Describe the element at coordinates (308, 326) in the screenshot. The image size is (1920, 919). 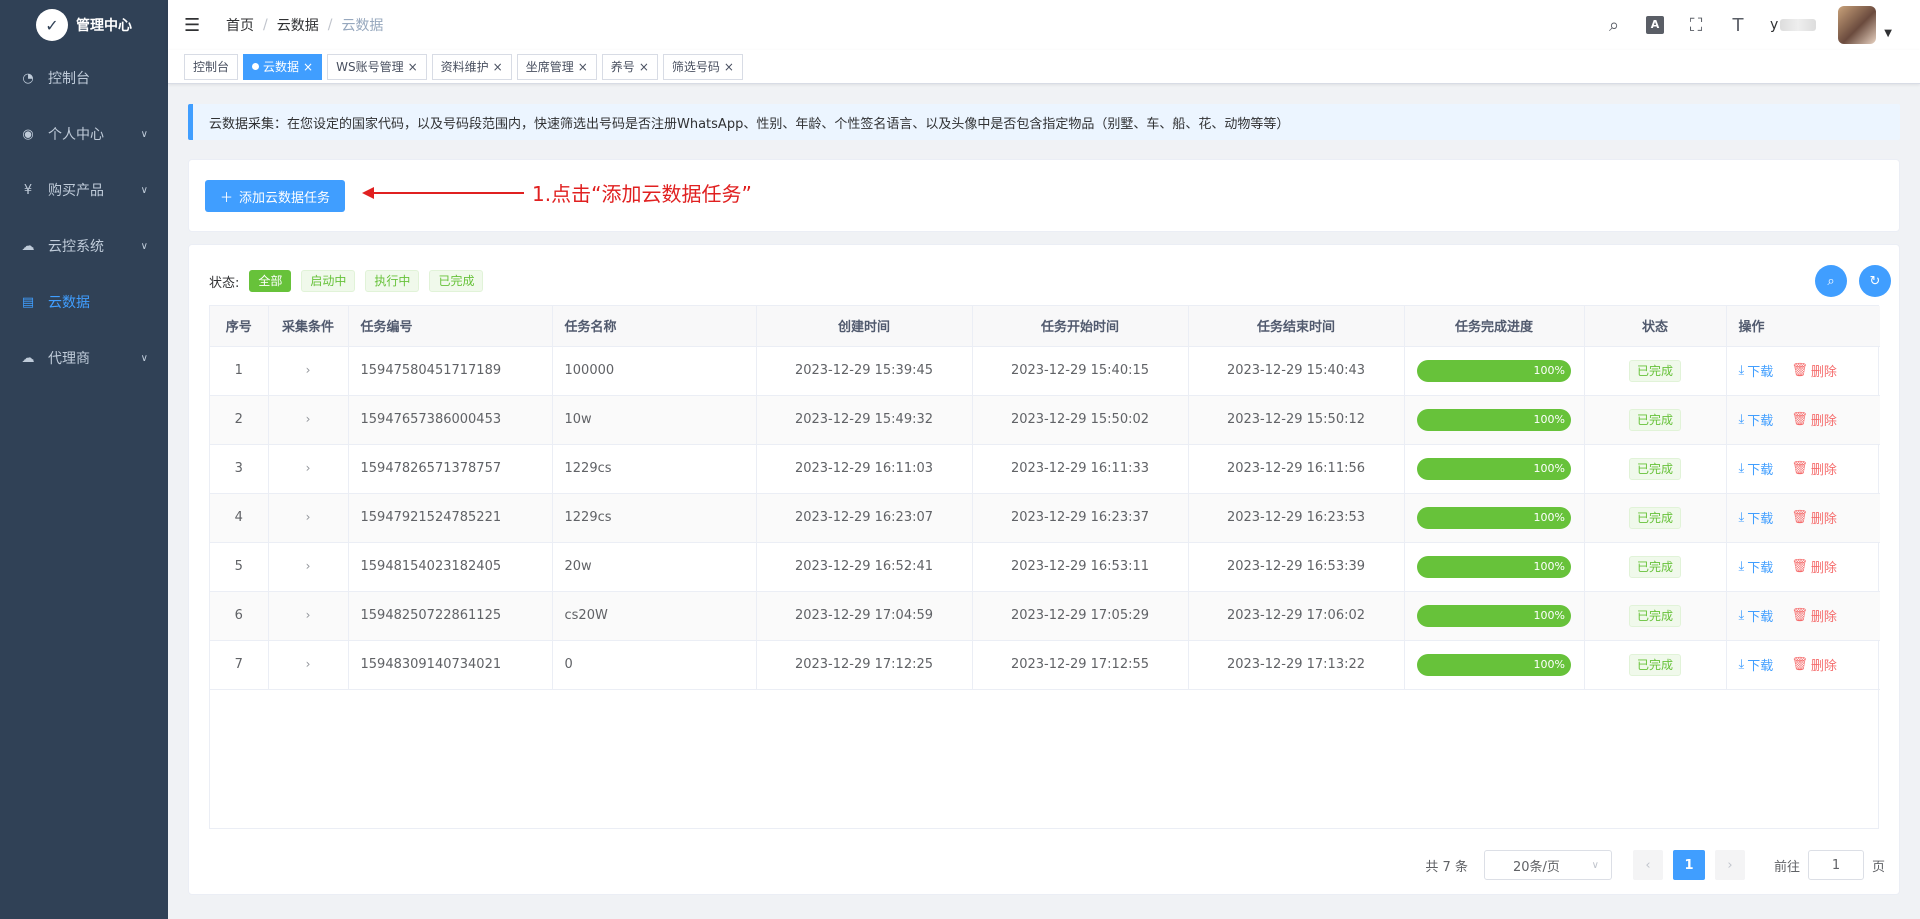
I see `column-header: 采集条件` at that location.